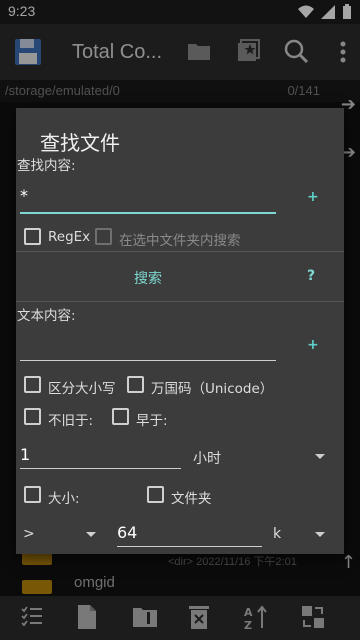  What do you see at coordinates (180, 12) in the screenshot?
I see `status-bar: 9:23` at bounding box center [180, 12].